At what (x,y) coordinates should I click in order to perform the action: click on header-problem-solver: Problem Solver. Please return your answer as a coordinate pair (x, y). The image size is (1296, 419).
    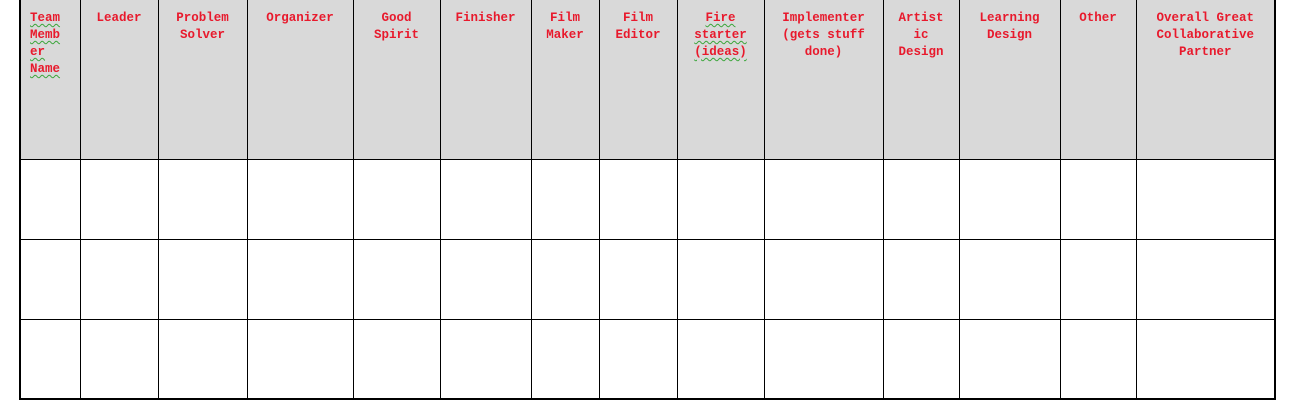
    Looking at the image, I should click on (202, 80).